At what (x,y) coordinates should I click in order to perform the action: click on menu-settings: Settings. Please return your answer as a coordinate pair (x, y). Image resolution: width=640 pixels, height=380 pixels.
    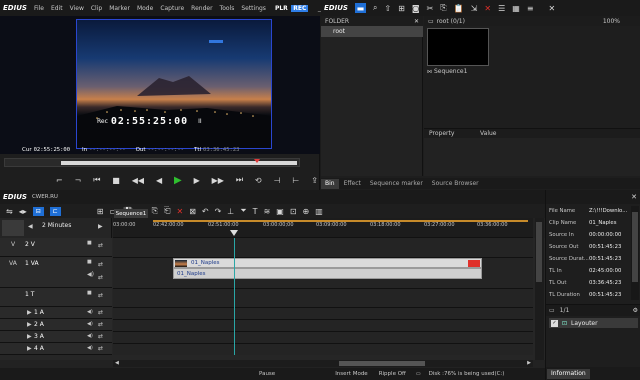
    Looking at the image, I should click on (254, 8).